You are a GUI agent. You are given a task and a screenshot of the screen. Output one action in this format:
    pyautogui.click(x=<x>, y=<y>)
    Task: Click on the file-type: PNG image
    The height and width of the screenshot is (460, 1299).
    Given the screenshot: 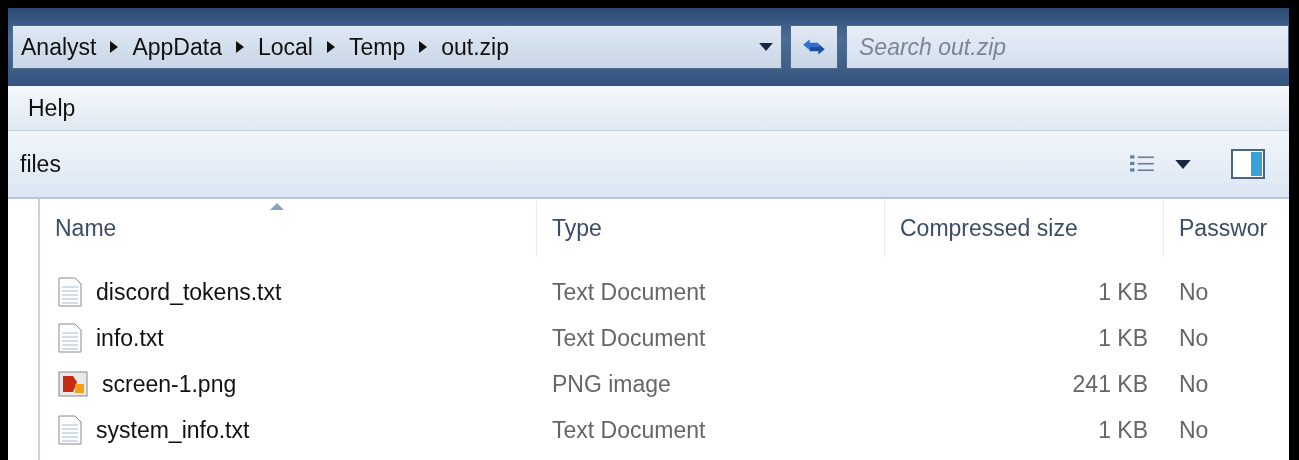 What is the action you would take?
    pyautogui.click(x=611, y=384)
    